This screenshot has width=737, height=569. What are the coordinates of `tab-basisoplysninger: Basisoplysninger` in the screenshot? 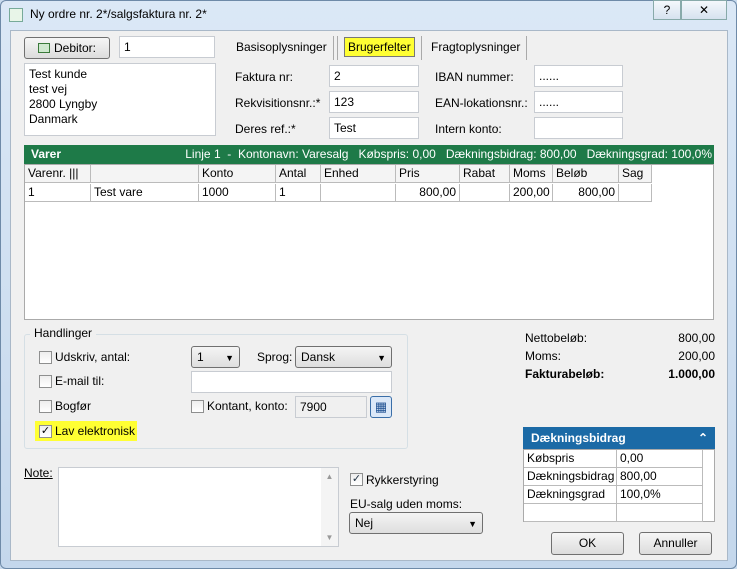 It's located at (282, 48).